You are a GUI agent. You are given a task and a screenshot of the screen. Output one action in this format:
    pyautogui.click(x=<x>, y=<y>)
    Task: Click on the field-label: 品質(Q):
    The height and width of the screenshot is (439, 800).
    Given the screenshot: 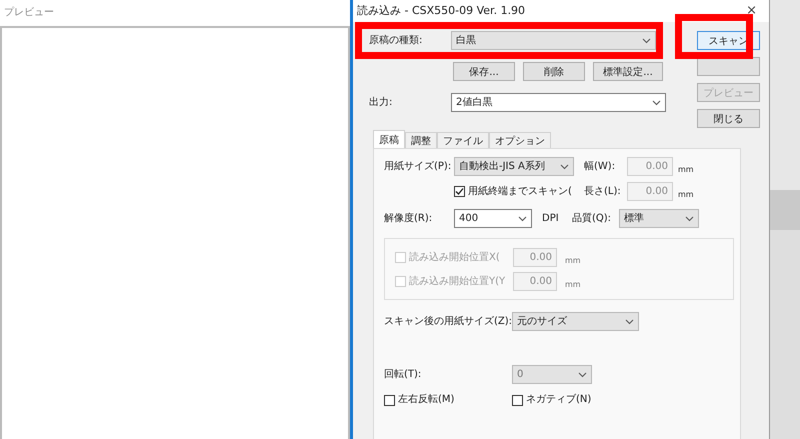 What is the action you would take?
    pyautogui.click(x=592, y=218)
    